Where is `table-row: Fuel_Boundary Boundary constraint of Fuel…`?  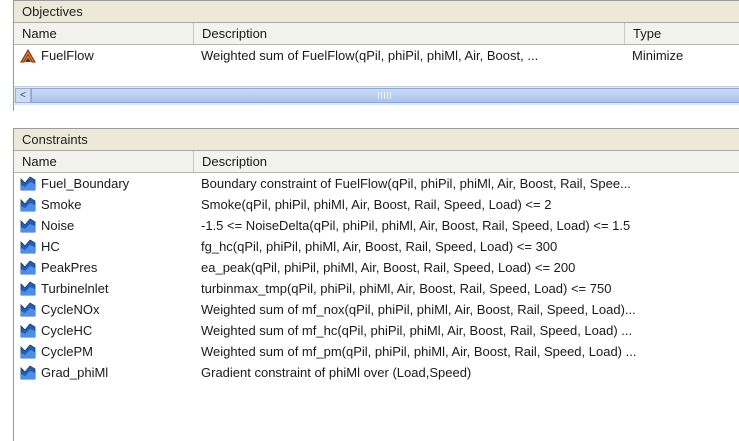
table-row: Fuel_Boundary Boundary constraint of Fuel… is located at coordinates (376, 183).